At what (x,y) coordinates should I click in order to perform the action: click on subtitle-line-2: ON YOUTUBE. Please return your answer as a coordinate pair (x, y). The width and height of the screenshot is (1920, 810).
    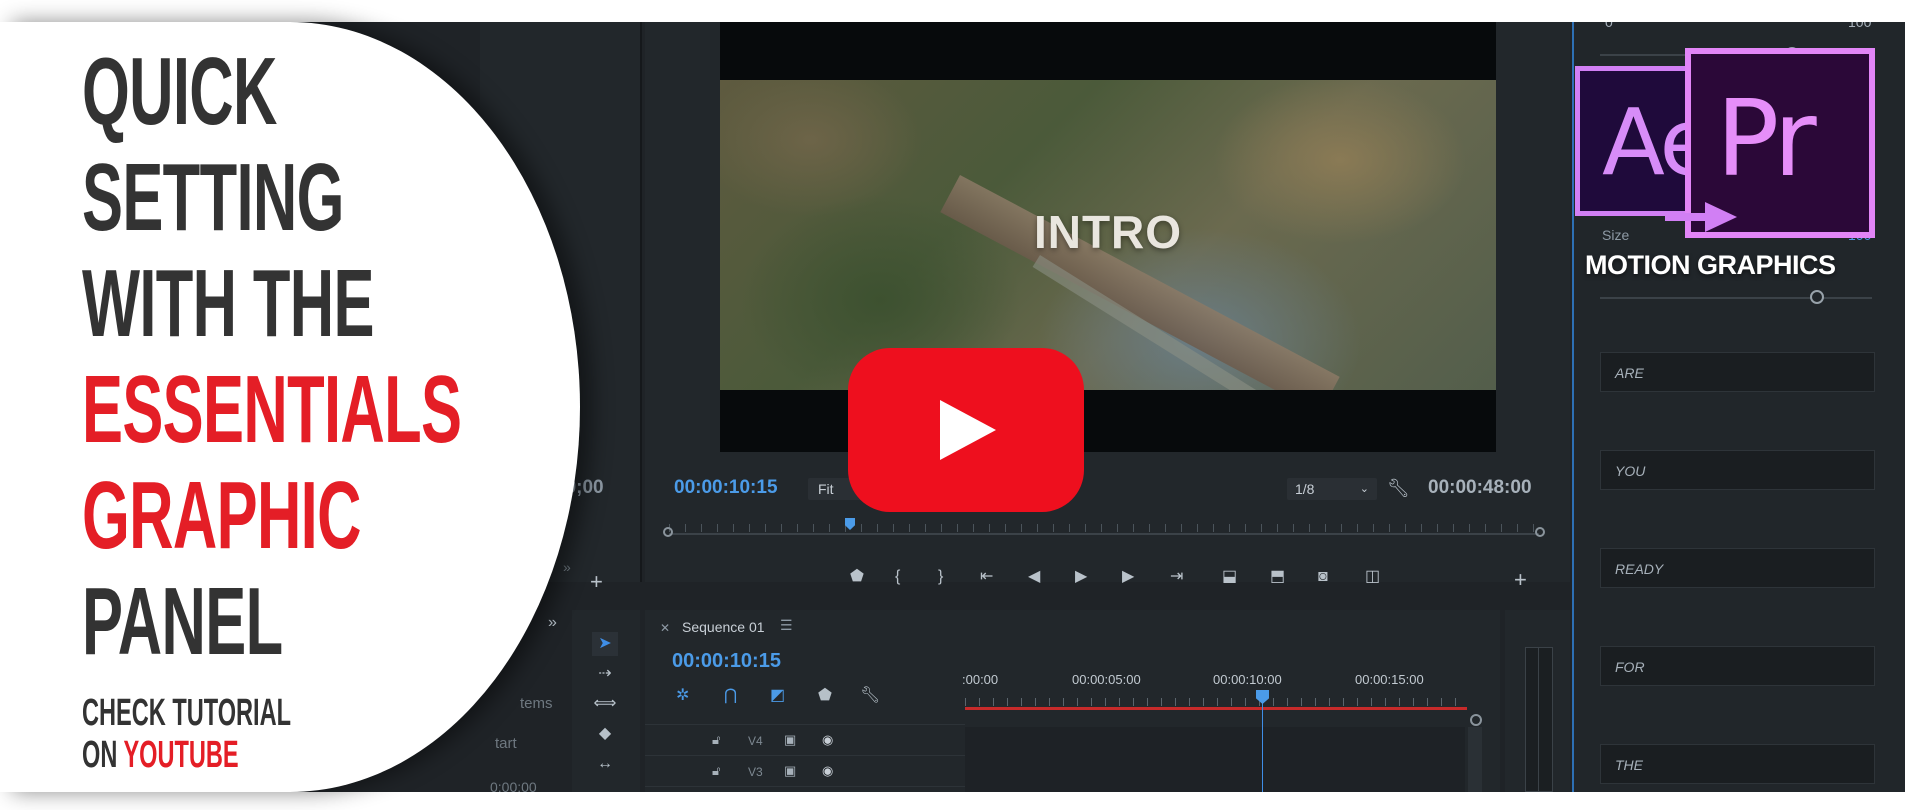
    Looking at the image, I should click on (160, 755).